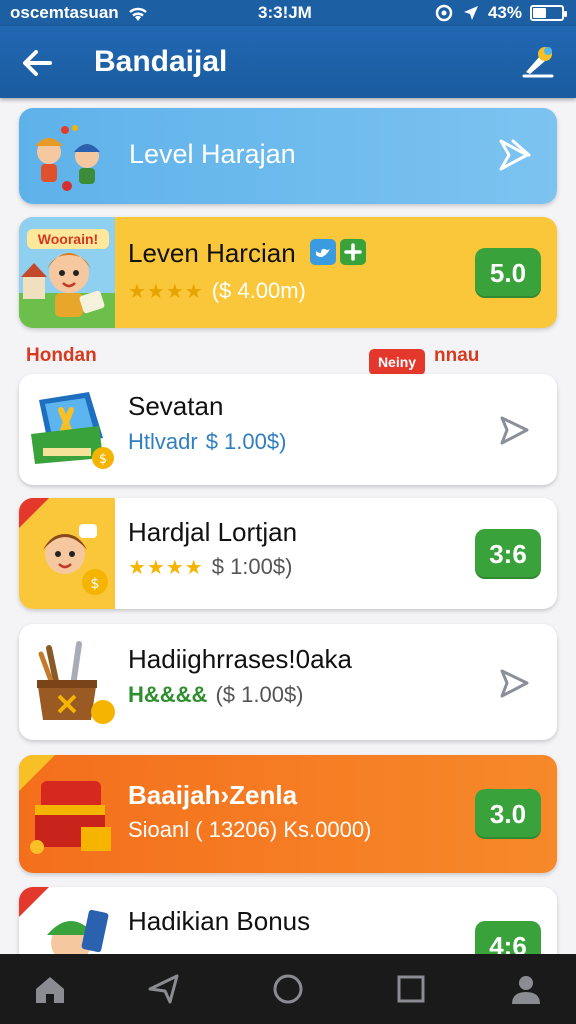  I want to click on level-banner: Level Harajan, so click(288, 156).